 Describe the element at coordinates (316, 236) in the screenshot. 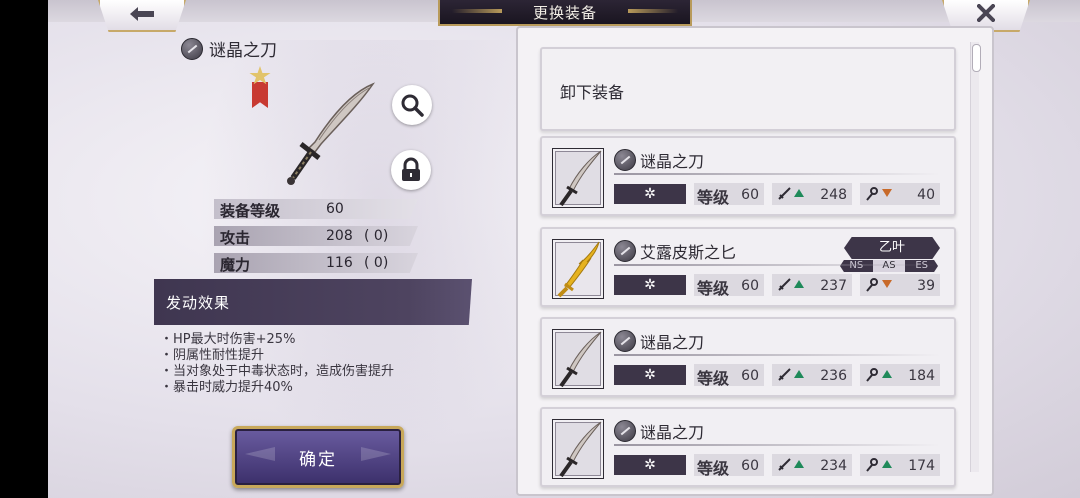

I see `stat-row-attack: 攻击 208 ( 0)` at that location.